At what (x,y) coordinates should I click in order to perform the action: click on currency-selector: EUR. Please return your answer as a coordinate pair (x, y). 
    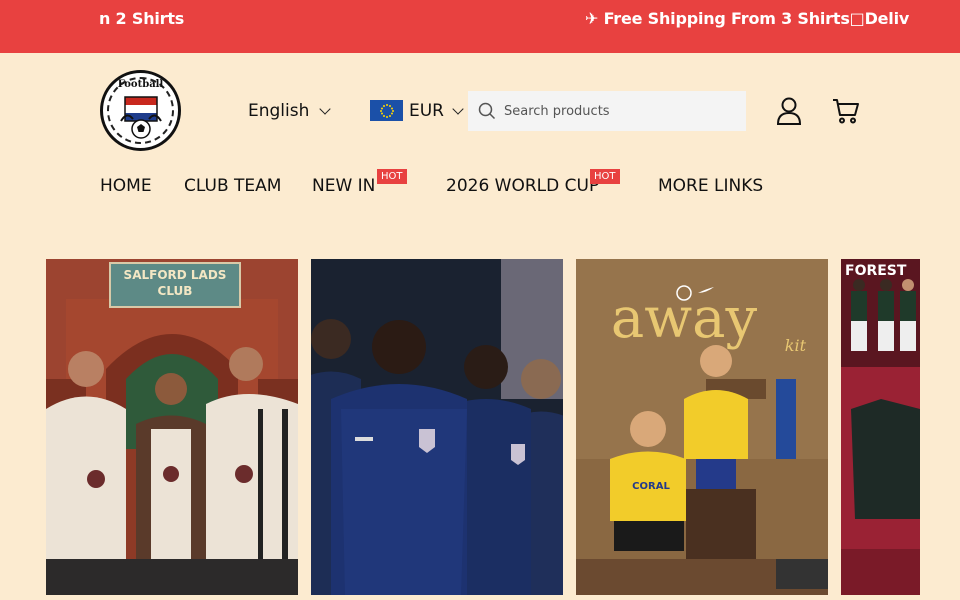
    Looking at the image, I should click on (417, 110).